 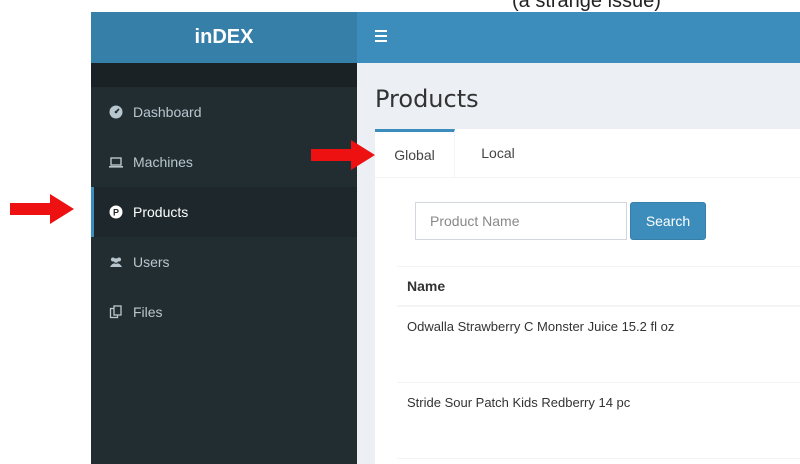 I want to click on sidebar-item-label: Dashboard, so click(x=167, y=112).